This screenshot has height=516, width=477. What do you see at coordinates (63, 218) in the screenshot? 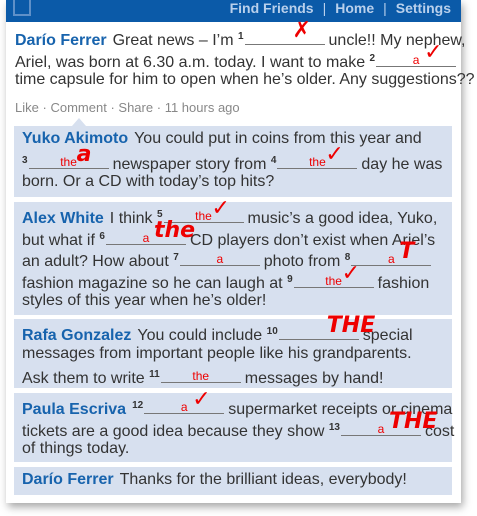
I see `author-name: Alex White` at bounding box center [63, 218].